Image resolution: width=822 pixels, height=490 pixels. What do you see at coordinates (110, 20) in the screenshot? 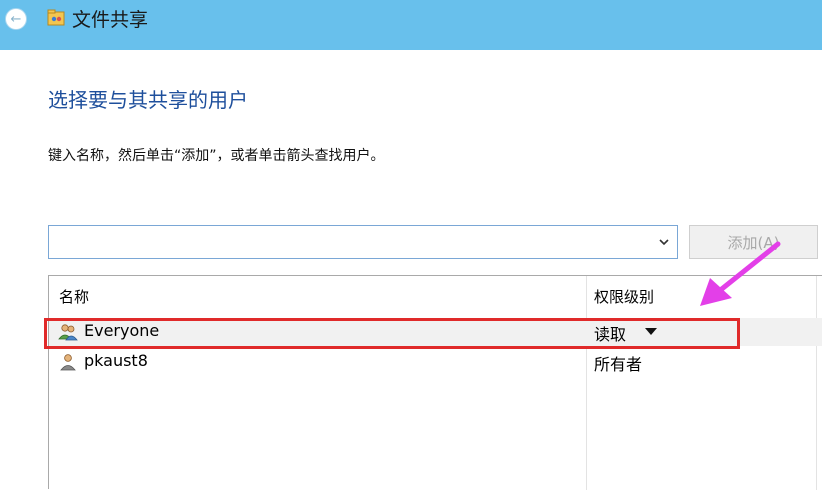
I see `window-title: 文件共享` at bounding box center [110, 20].